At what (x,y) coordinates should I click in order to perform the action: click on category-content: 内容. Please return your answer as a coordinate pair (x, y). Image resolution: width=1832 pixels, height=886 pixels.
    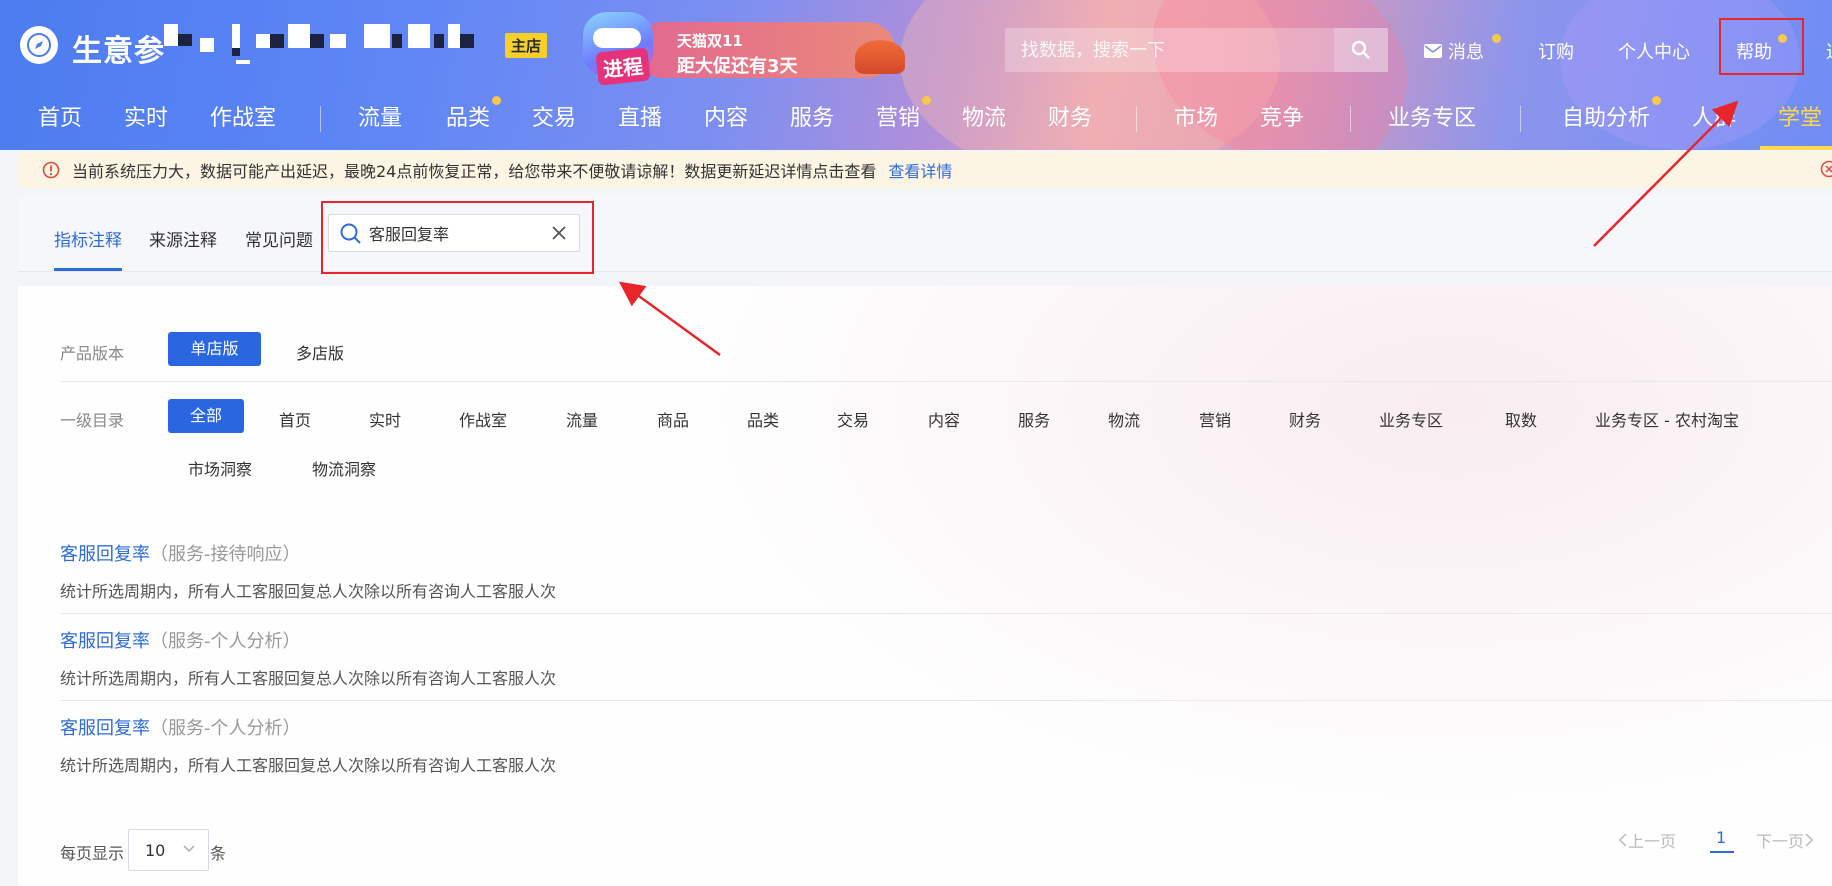
    Looking at the image, I should click on (944, 419).